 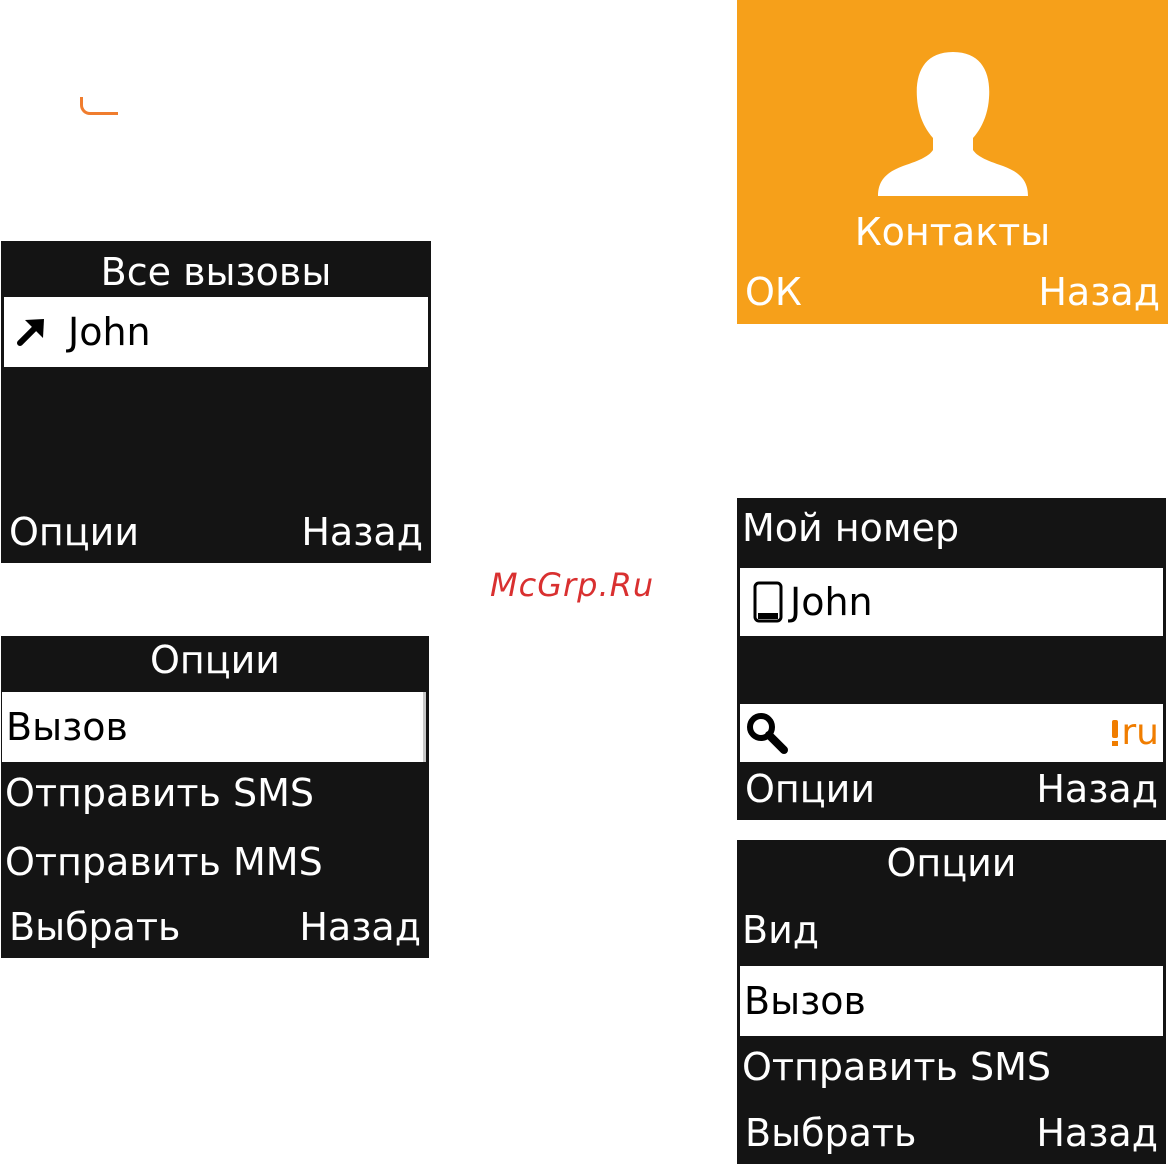 What do you see at coordinates (1140, 732) in the screenshot?
I see `input-mode-label: ru` at bounding box center [1140, 732].